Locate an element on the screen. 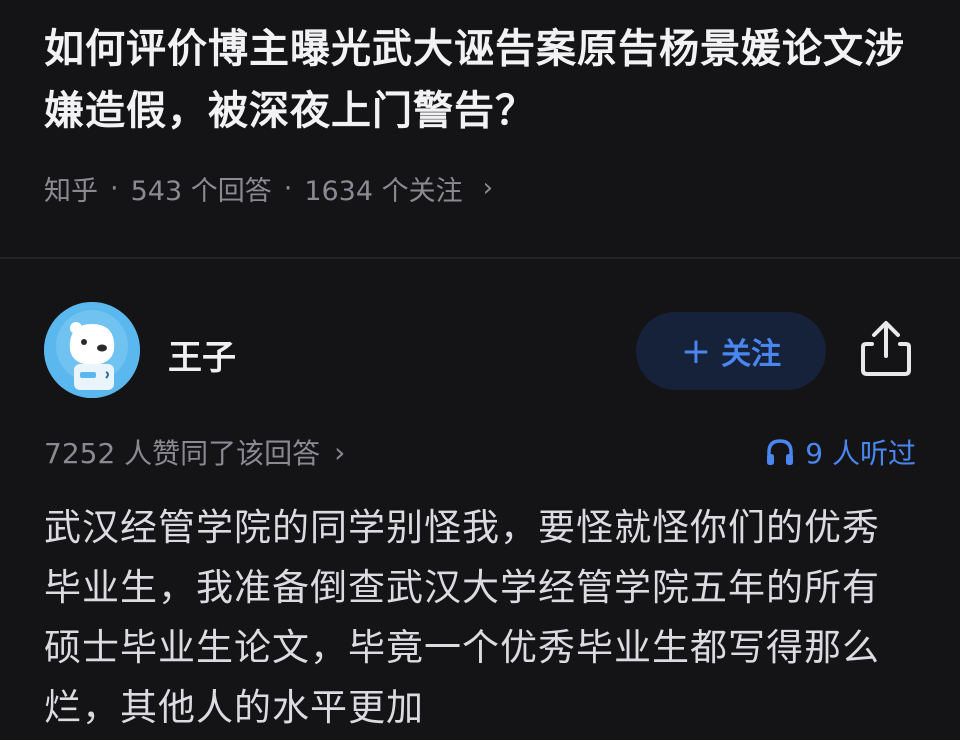 This screenshot has width=960, height=740. share-button is located at coordinates (886, 348).